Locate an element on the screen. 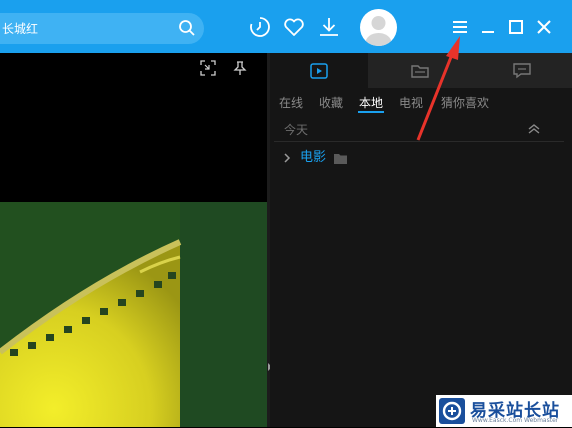 The image size is (572, 428). tab-files is located at coordinates (420, 70).